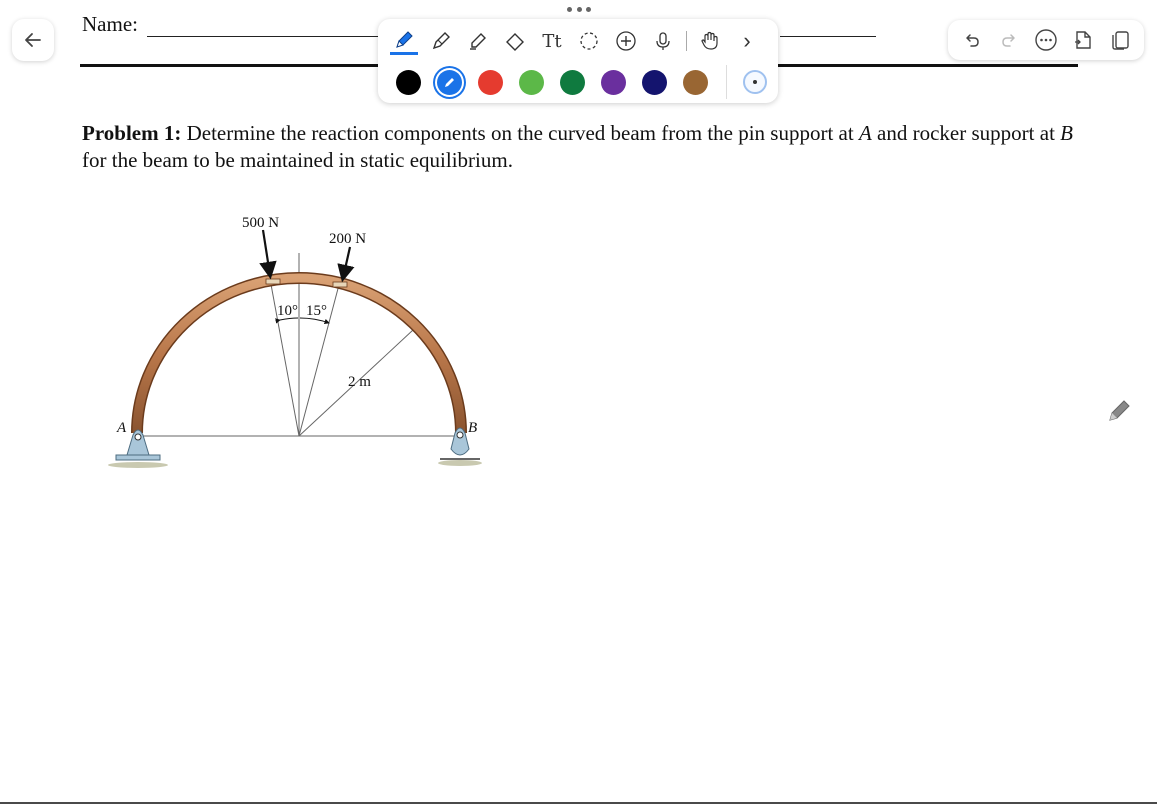  Describe the element at coordinates (295, 341) in the screenshot. I see `beam-diagram: 500 N 200 N 10° 15° 2 m A B` at that location.